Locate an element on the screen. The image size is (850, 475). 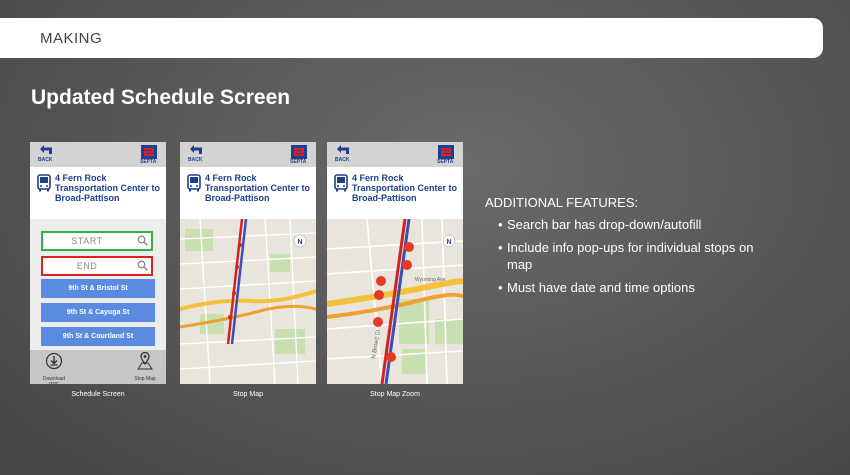
features-title: ADDITIONAL FEATURES: is located at coordinates (562, 202).